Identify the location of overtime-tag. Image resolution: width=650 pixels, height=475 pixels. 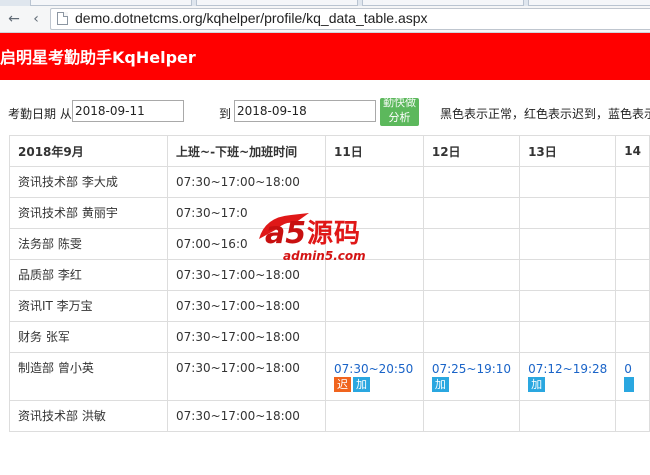
(629, 384).